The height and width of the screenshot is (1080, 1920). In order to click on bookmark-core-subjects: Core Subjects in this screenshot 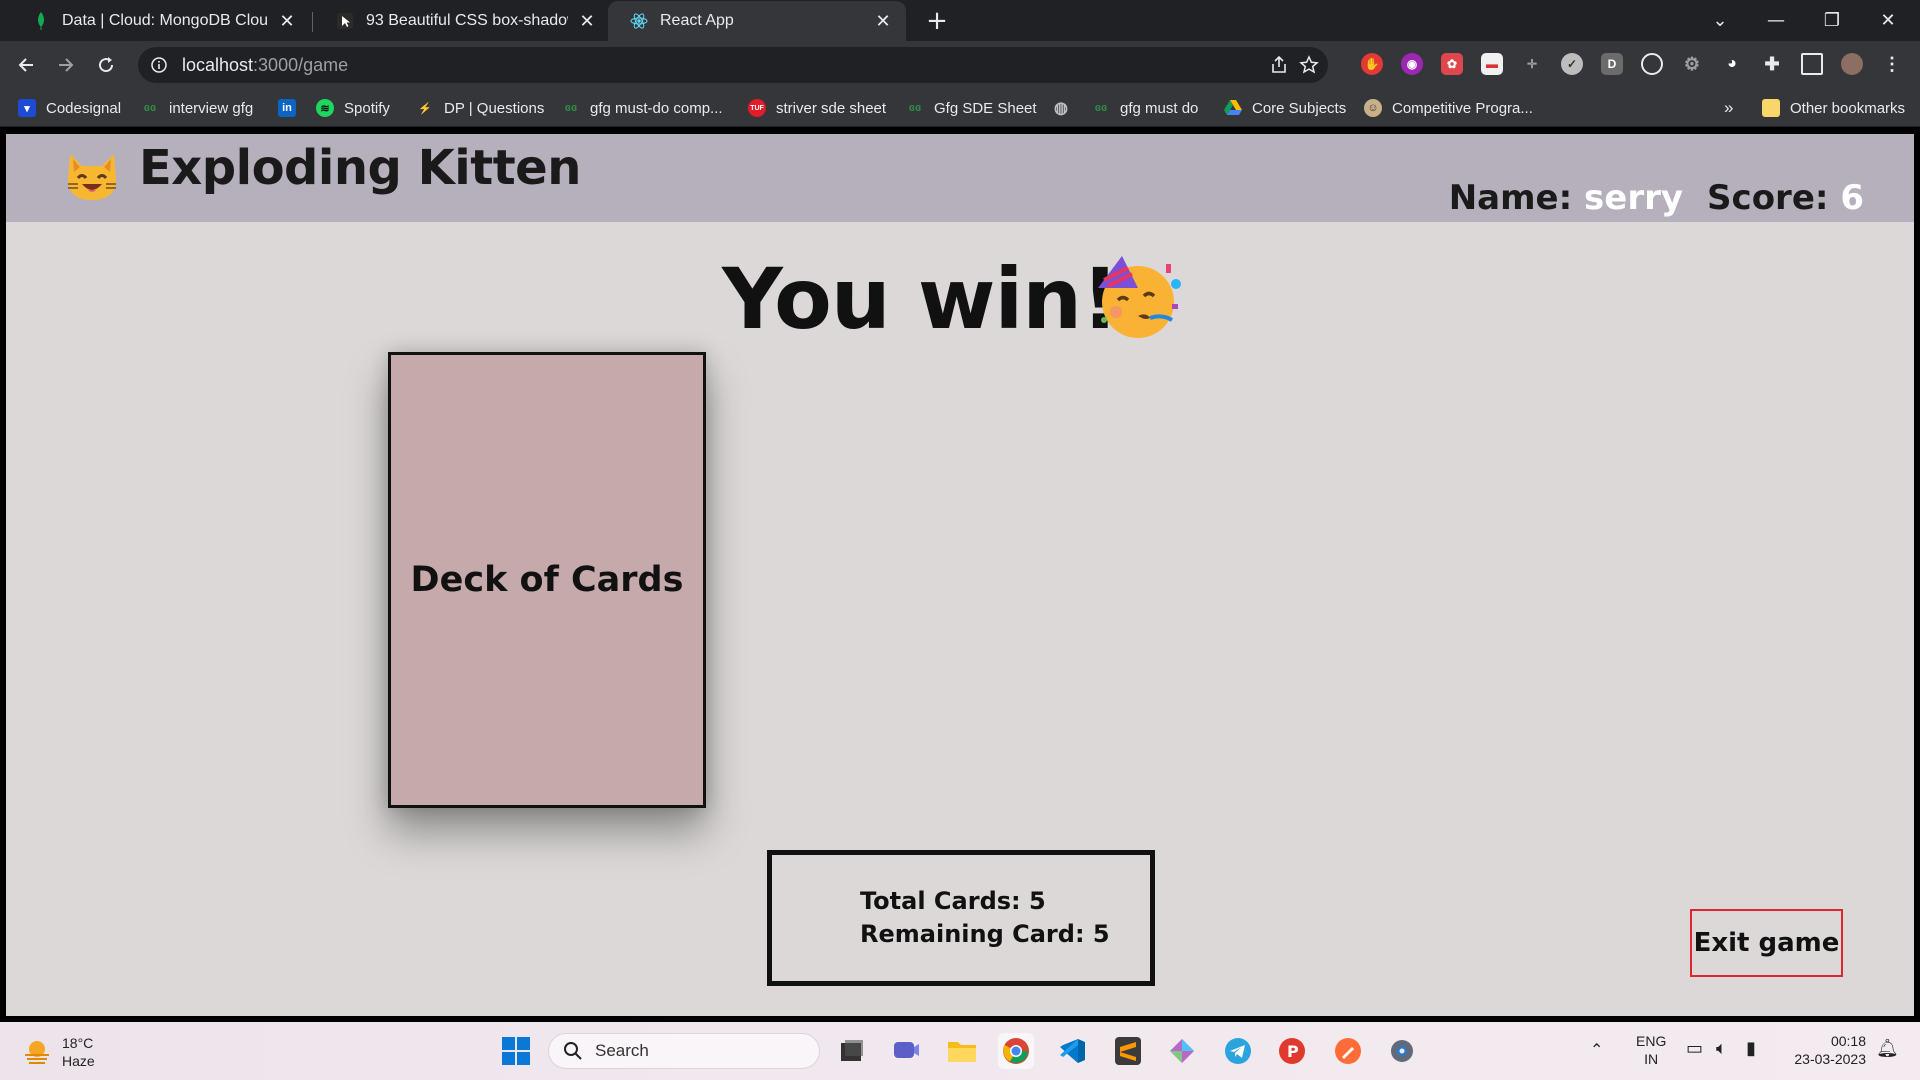, I will do `click(1285, 108)`.